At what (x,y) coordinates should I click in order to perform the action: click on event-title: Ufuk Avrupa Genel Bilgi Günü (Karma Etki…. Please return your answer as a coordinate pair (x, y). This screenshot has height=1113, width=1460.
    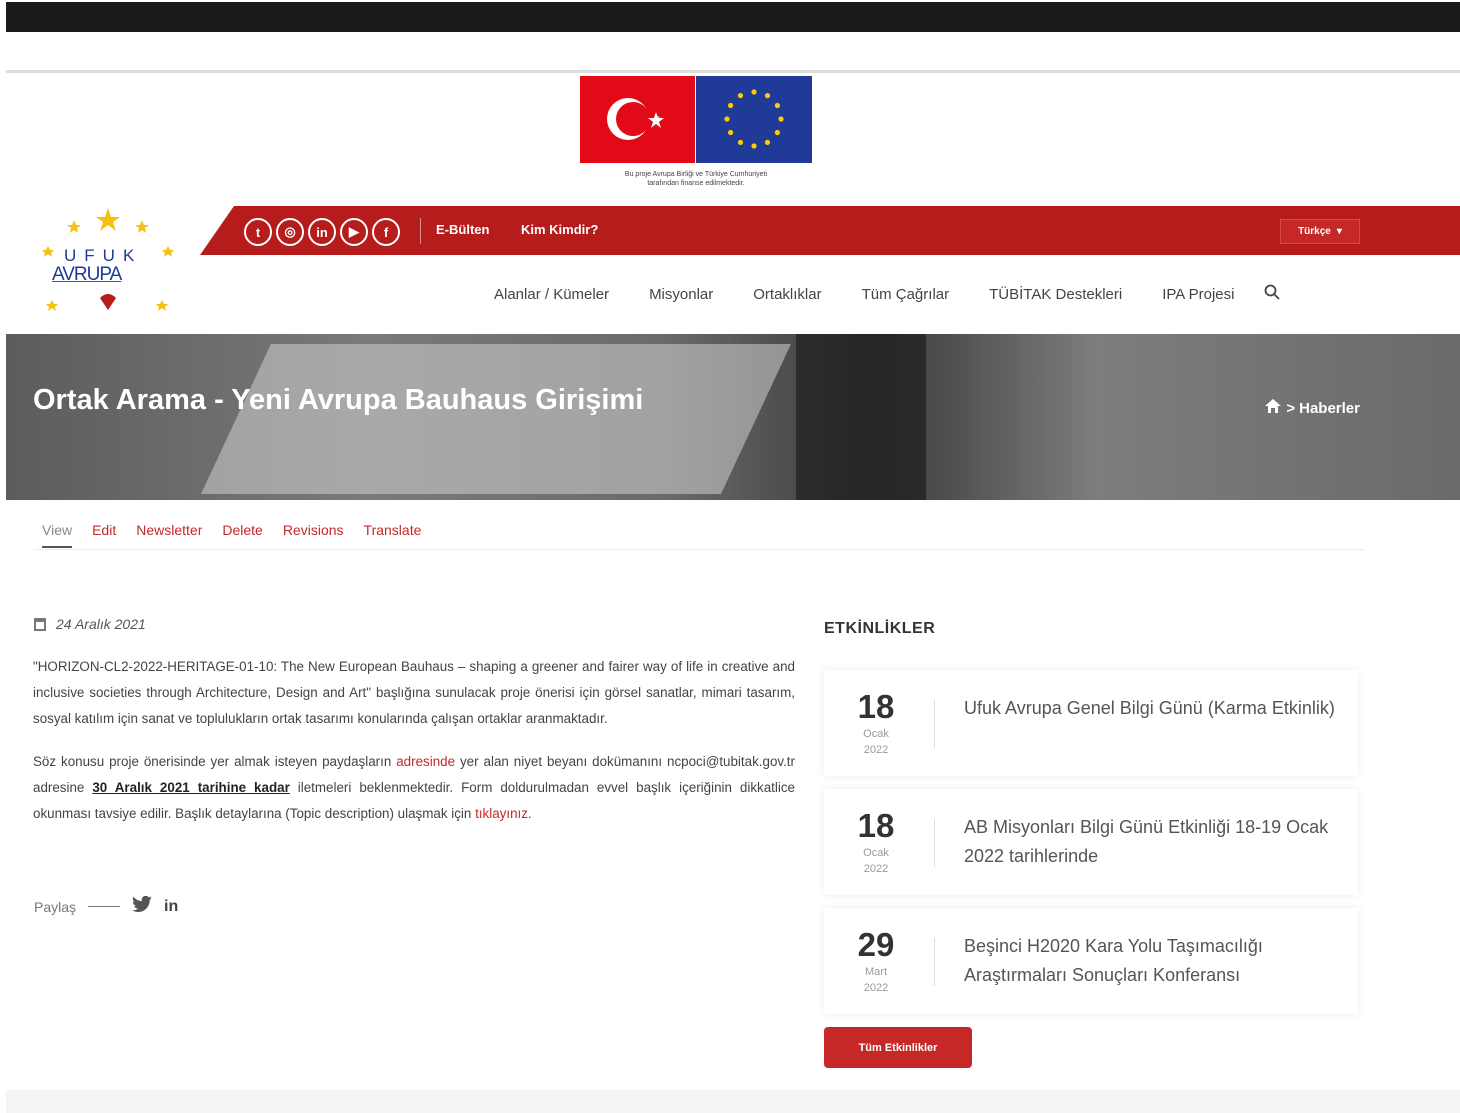
    Looking at the image, I should click on (1154, 708).